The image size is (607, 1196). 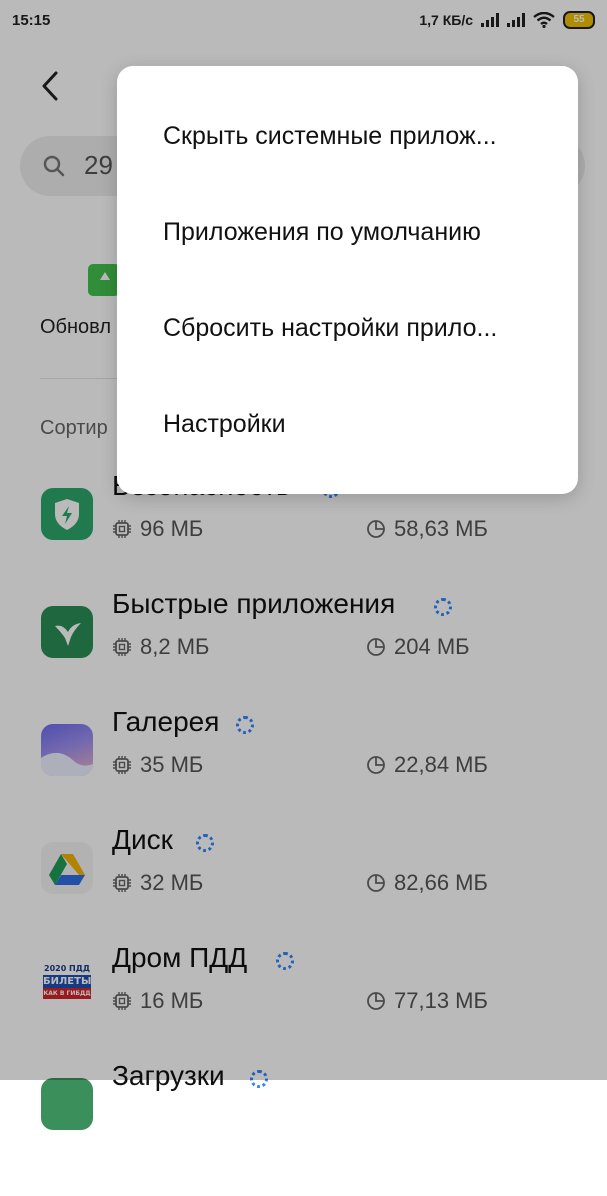 What do you see at coordinates (363, 232) in the screenshot?
I see `menu-item-default-apps: Приложения по умолчанию` at bounding box center [363, 232].